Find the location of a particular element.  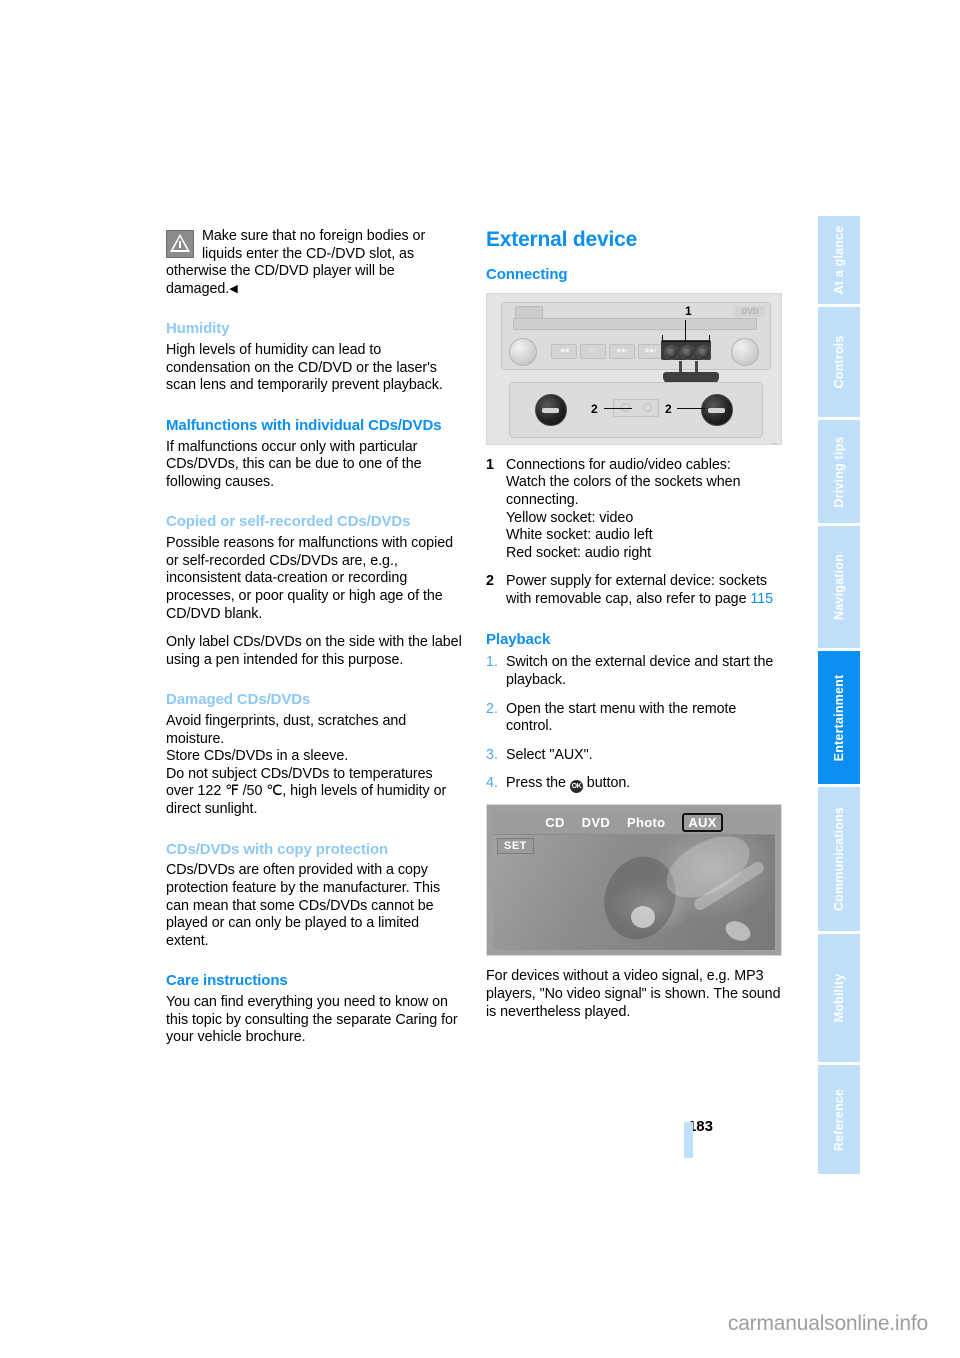

menu-bar: CD DVD Photo AUX is located at coordinates (634, 823).